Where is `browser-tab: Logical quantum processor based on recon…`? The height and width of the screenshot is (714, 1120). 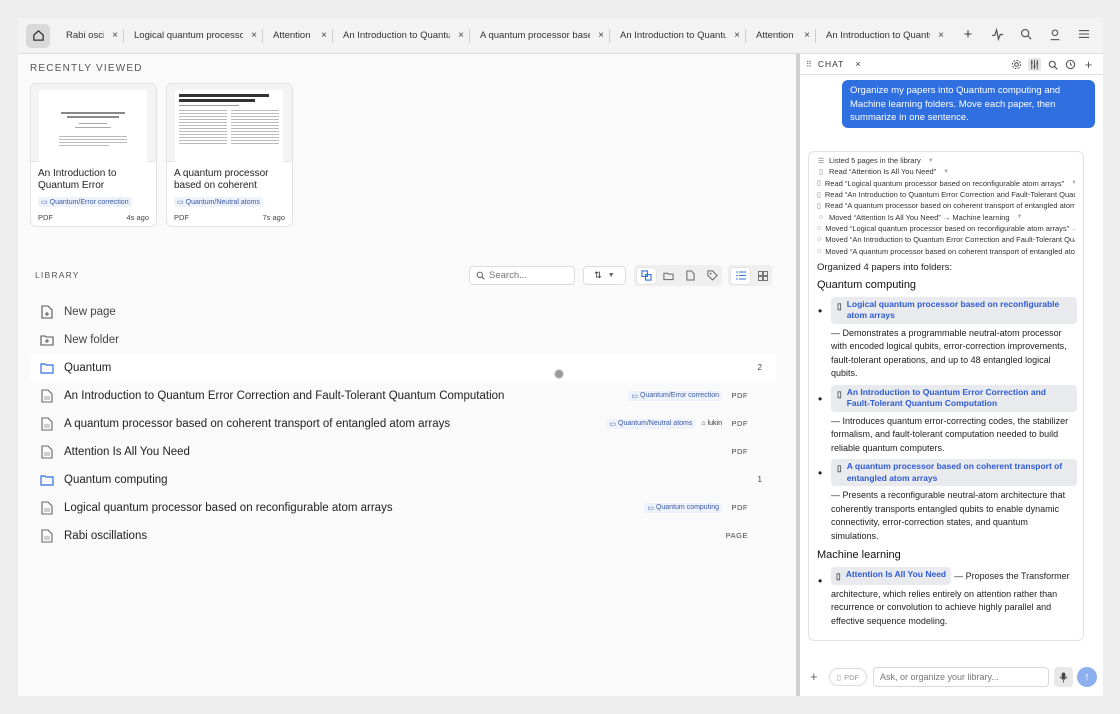
browser-tab: Logical quantum processor based on recon… is located at coordinates (193, 36).